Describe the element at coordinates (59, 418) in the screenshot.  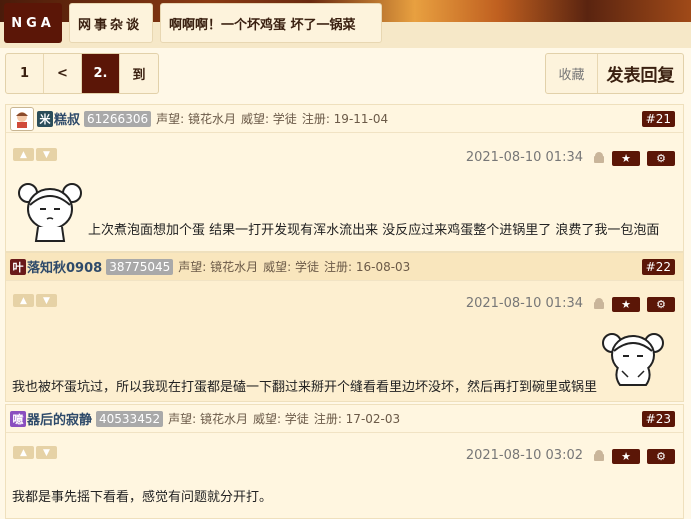
I see `username: 器后的寂静` at that location.